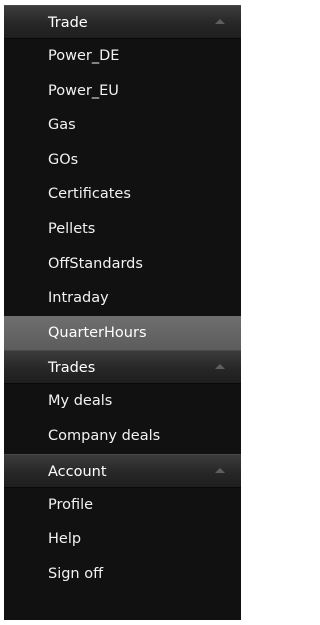  I want to click on section-items-trades: My deals Company deals, so click(122, 418).